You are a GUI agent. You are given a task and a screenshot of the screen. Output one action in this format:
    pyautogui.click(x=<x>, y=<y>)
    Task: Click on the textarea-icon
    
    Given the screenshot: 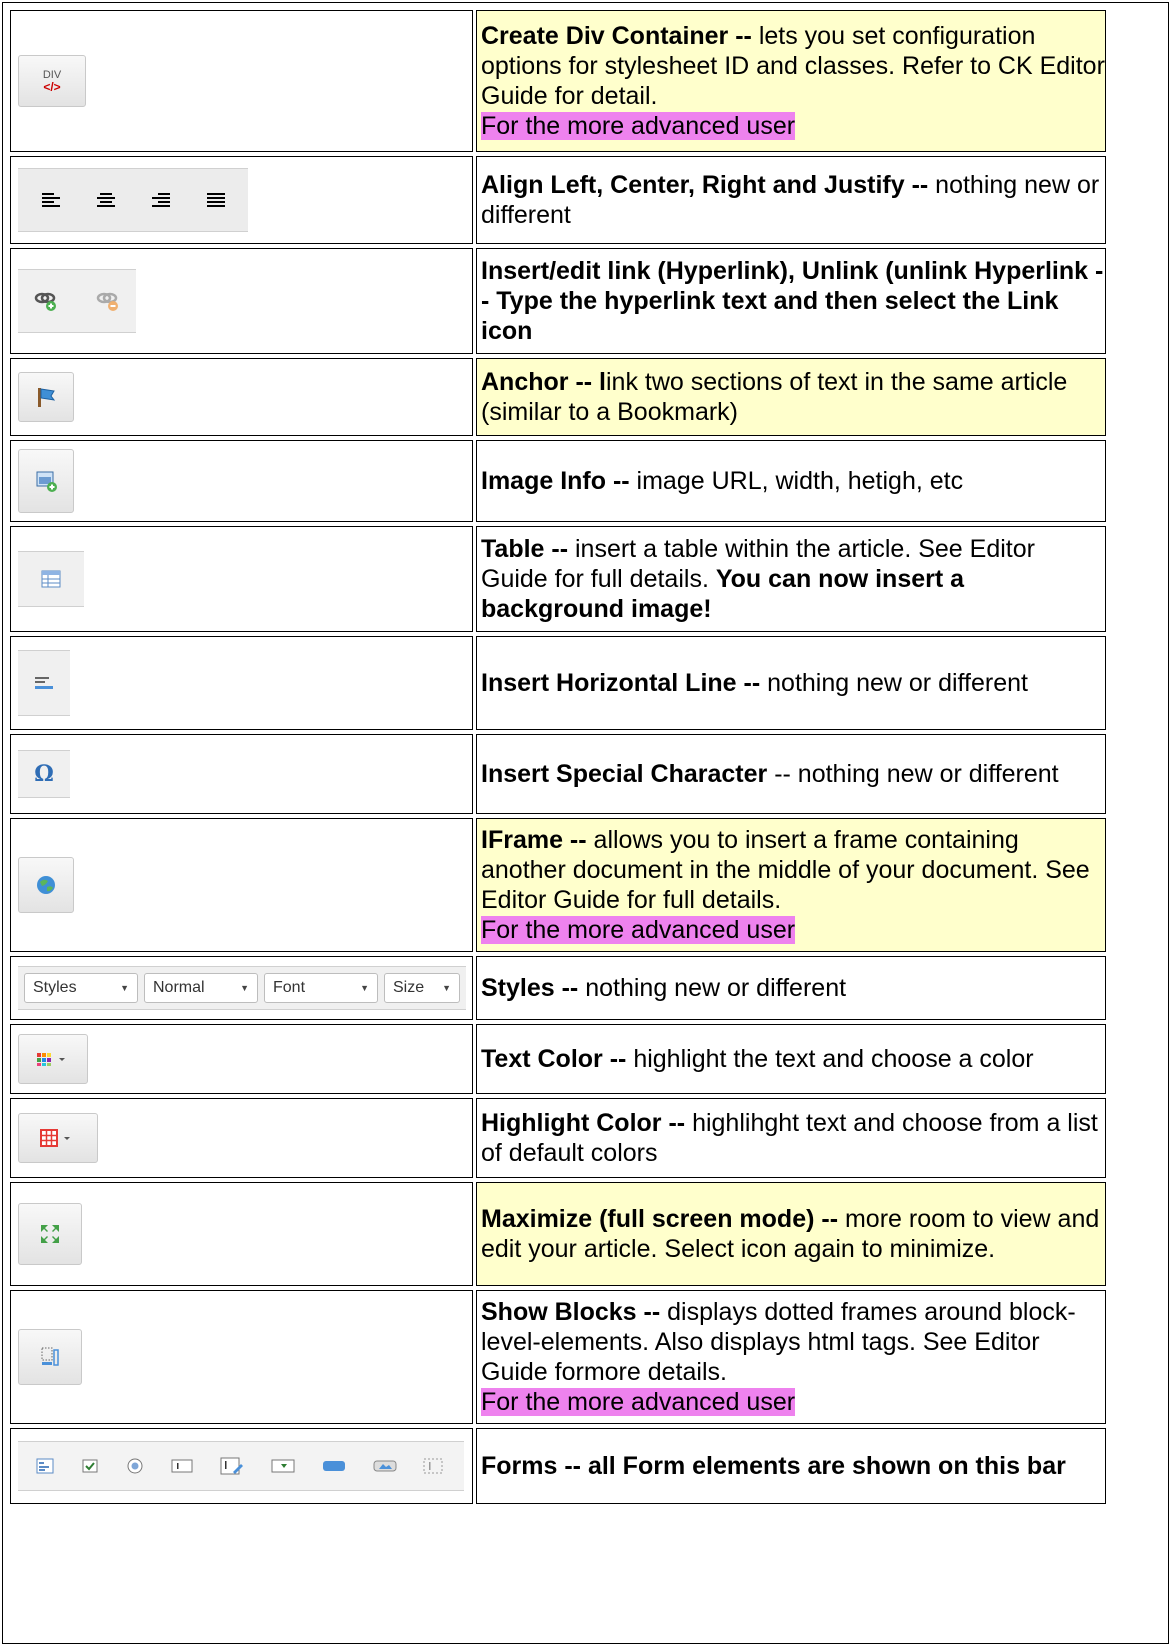 What is the action you would take?
    pyautogui.click(x=232, y=1466)
    